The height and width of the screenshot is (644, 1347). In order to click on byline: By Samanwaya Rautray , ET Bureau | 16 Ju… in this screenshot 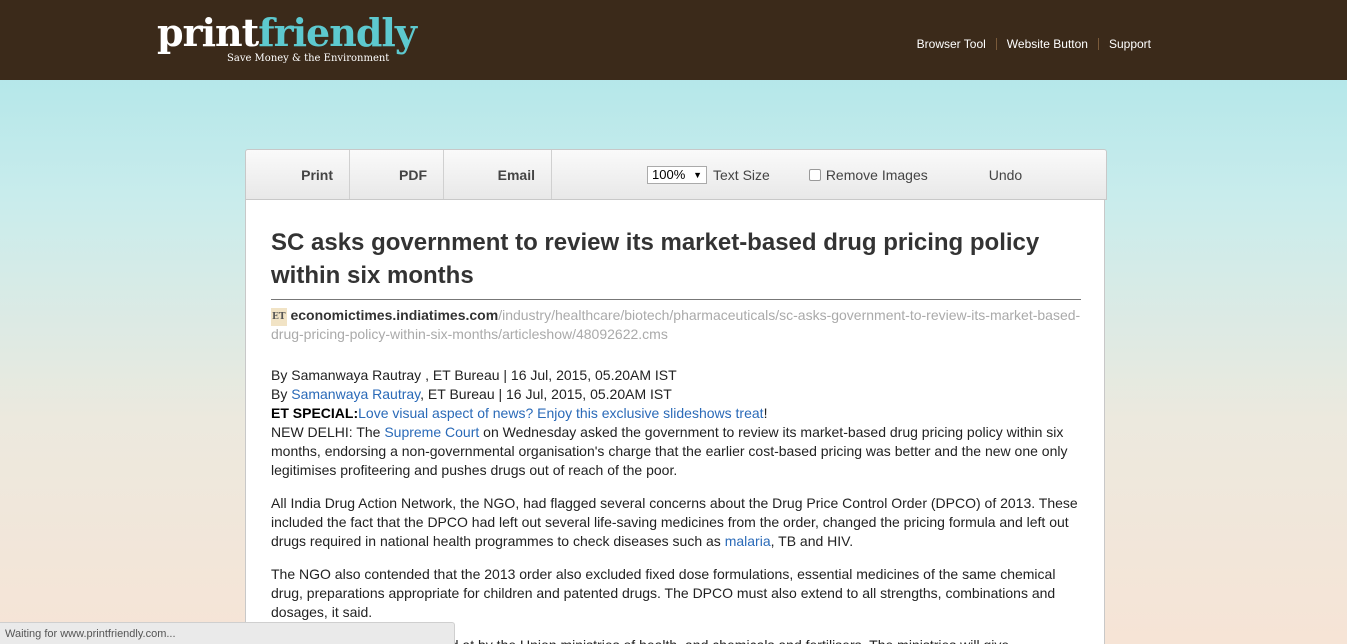, I will do `click(474, 375)`.